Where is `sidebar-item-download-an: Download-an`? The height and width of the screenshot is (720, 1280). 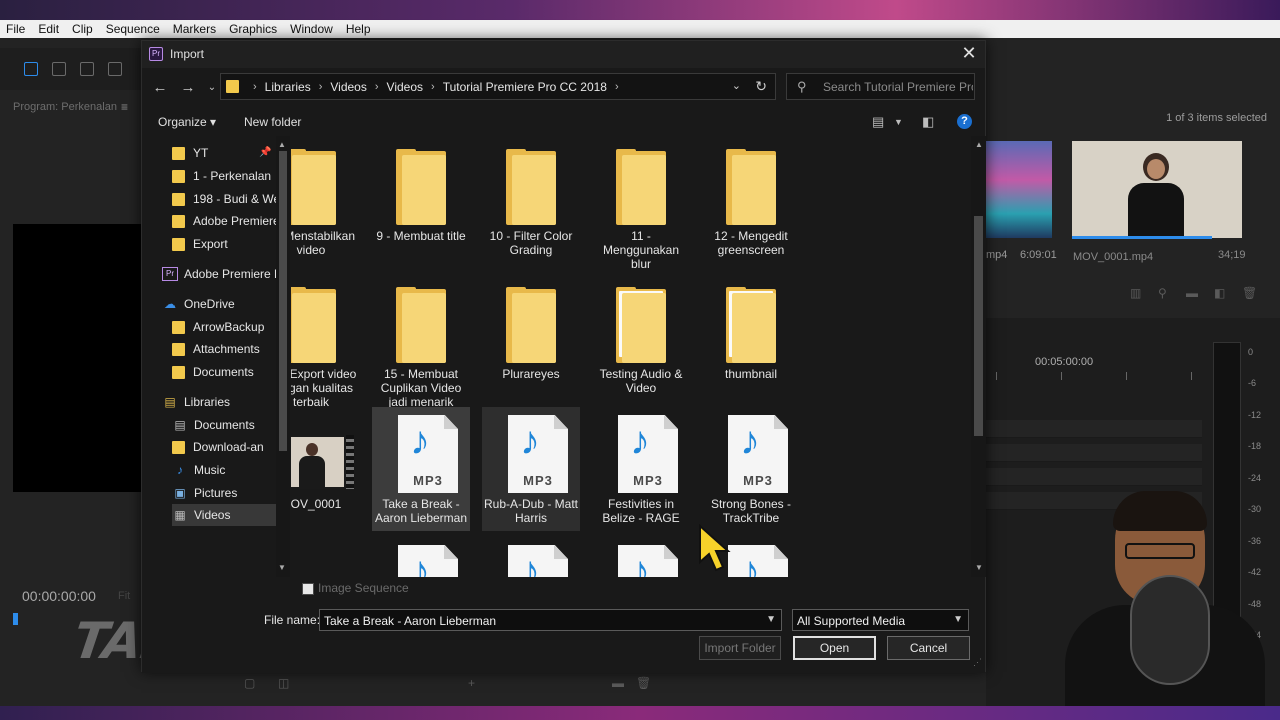 sidebar-item-download-an: Download-an is located at coordinates (224, 447).